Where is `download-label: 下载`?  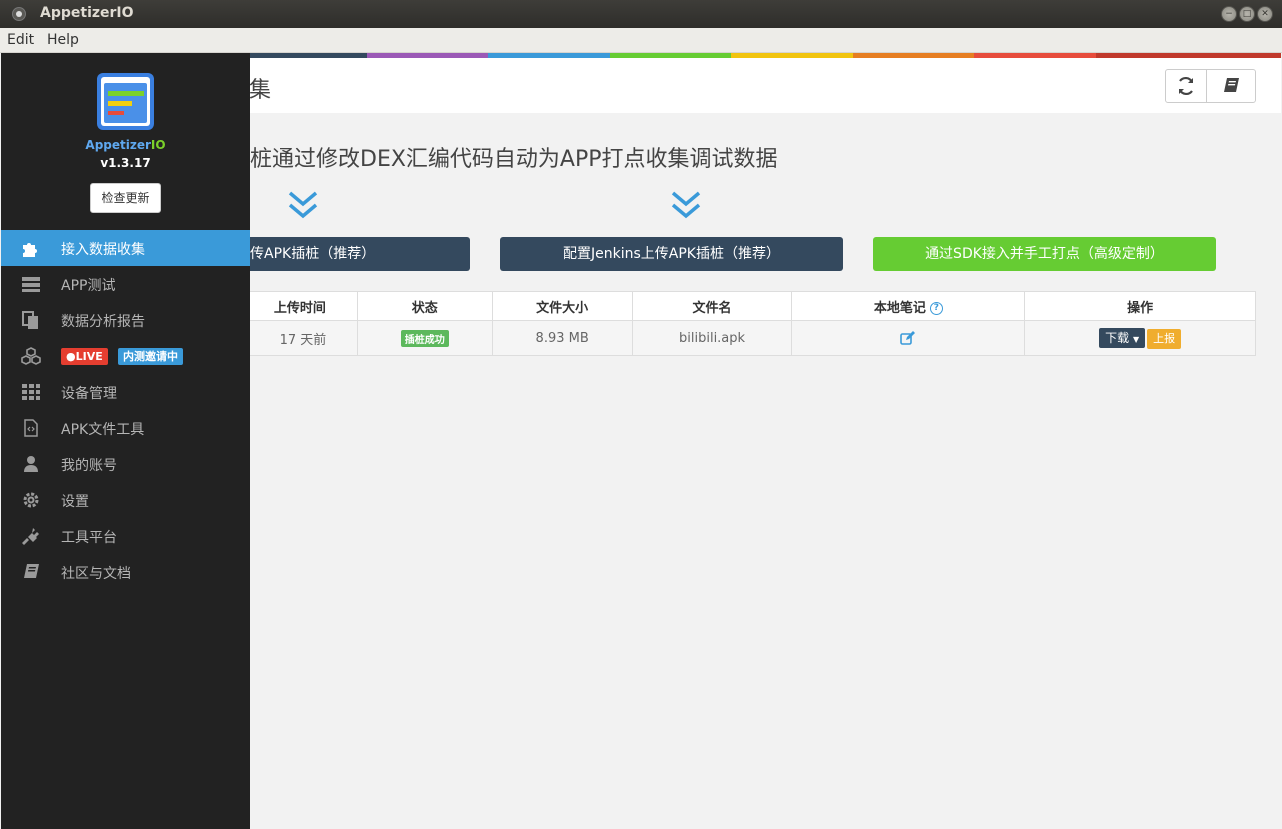 download-label: 下载 is located at coordinates (1117, 337).